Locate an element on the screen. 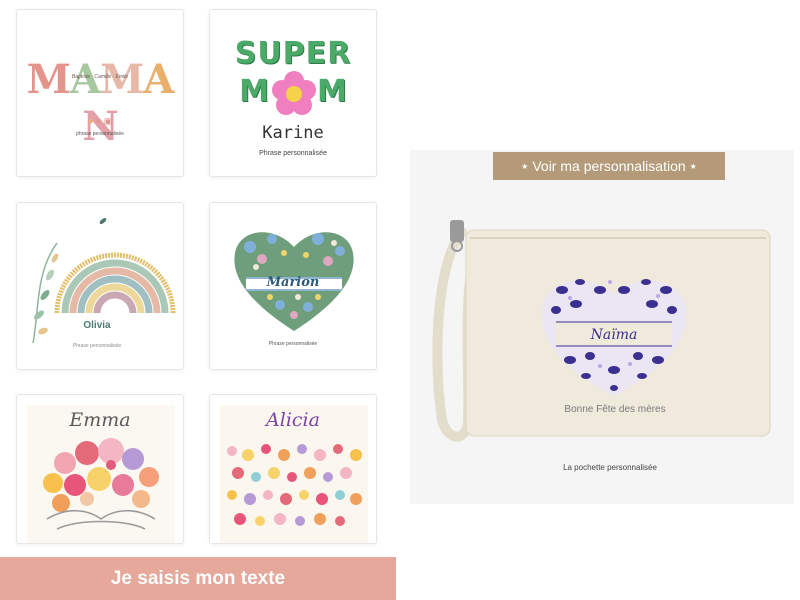  design-name: Emma is located at coordinates (100, 420).